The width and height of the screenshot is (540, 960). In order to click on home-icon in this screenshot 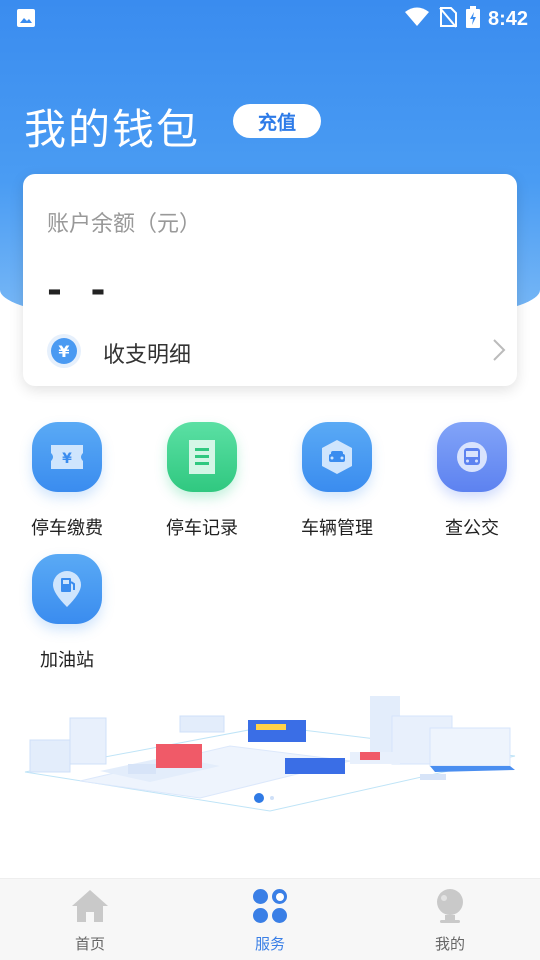, I will do `click(90, 908)`.